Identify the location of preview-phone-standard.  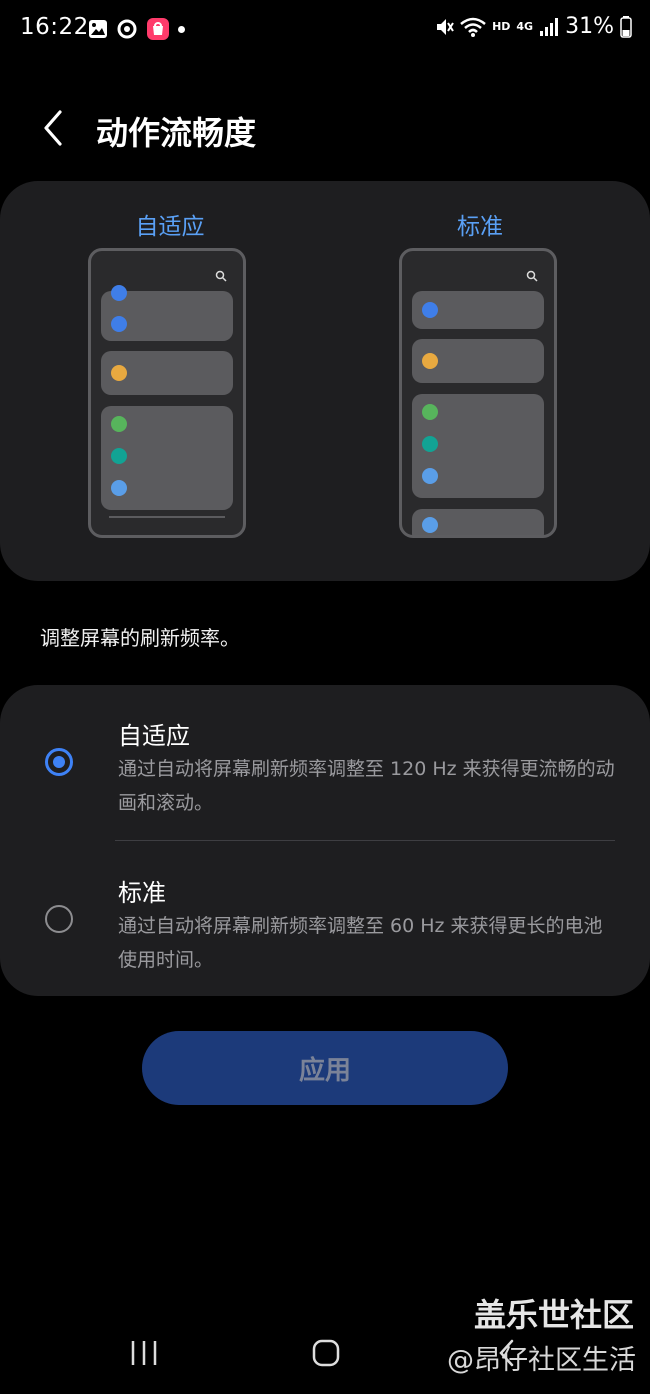
(478, 393).